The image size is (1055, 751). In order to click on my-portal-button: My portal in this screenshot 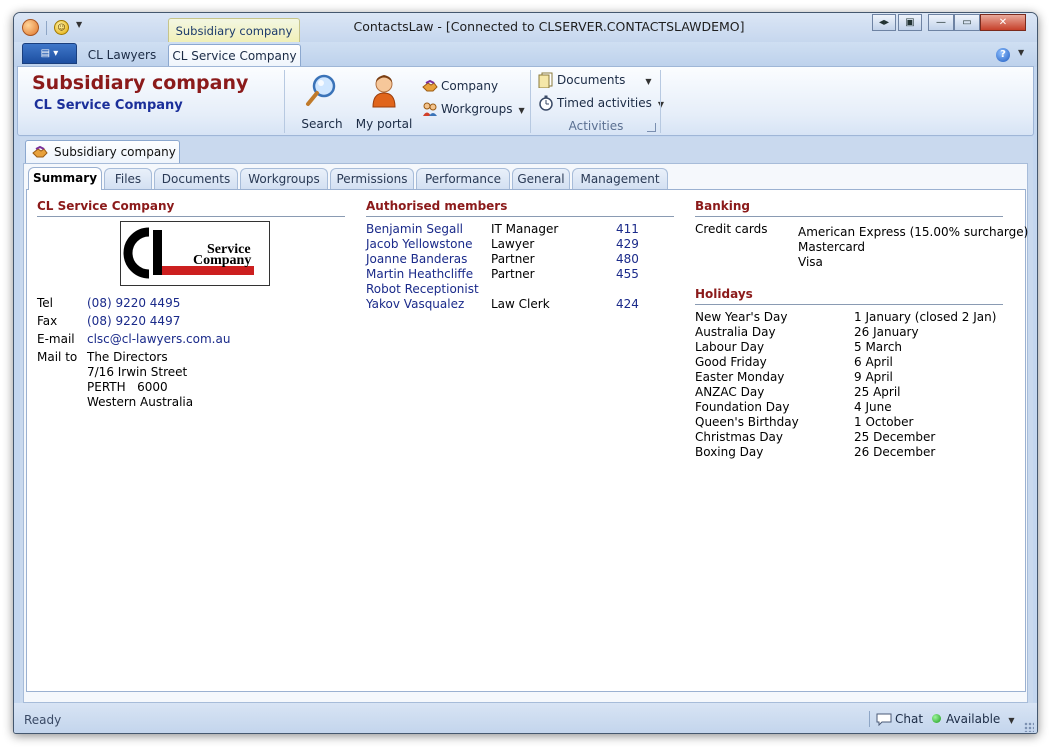, I will do `click(384, 102)`.